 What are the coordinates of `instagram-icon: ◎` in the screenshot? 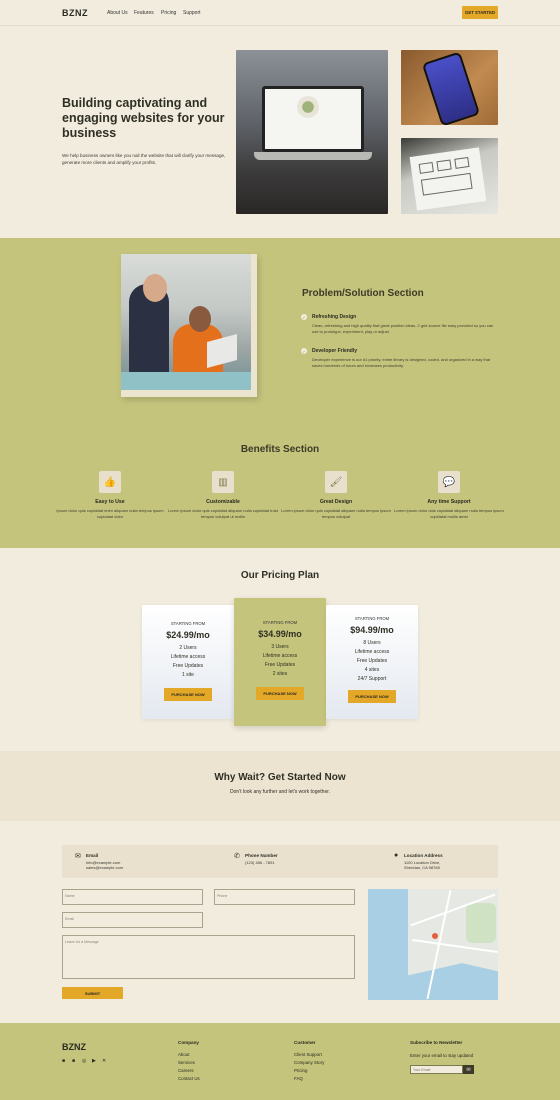 It's located at (84, 1061).